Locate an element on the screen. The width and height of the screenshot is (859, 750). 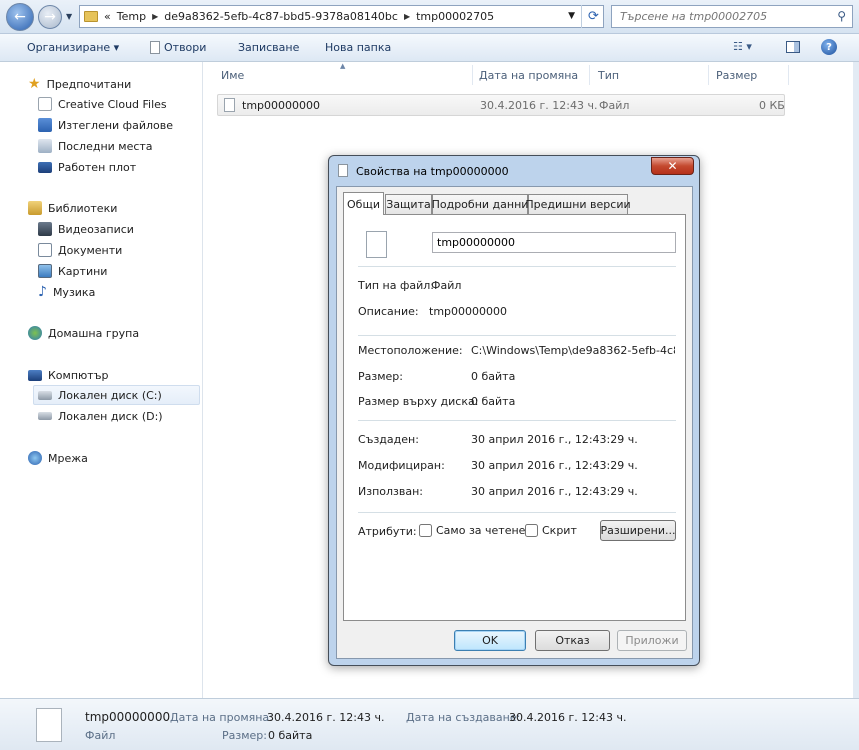
breadcrumb-guid: de9a8362-5efb-4c87-bbd5-9378a08140bc is located at coordinates (281, 16).